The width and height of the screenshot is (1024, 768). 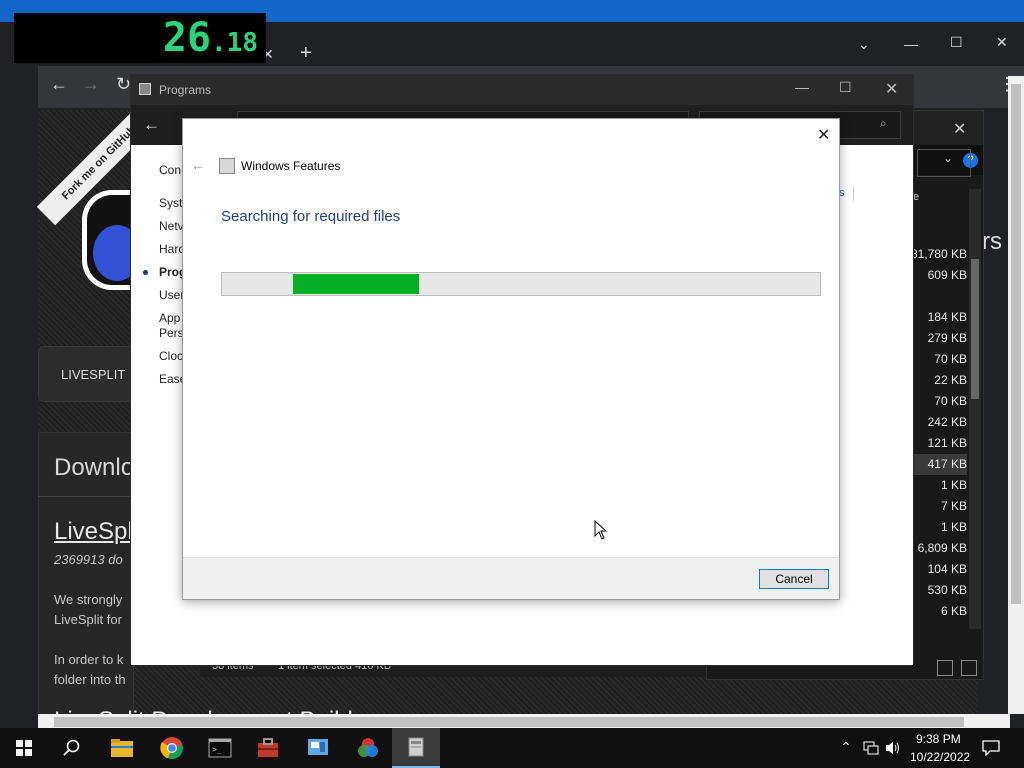 What do you see at coordinates (937, 380) in the screenshot?
I see `file-size-cell: 22 KB` at bounding box center [937, 380].